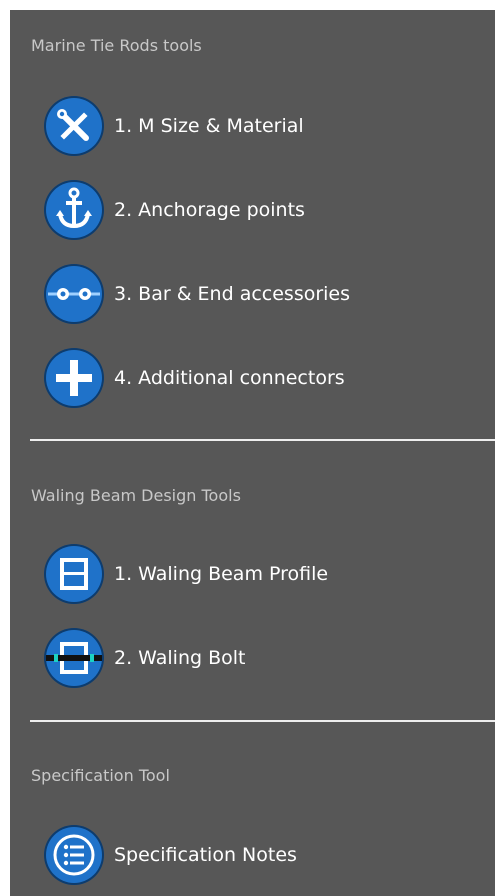  Describe the element at coordinates (205, 855) in the screenshot. I see `tool-label: Specification Notes` at that location.